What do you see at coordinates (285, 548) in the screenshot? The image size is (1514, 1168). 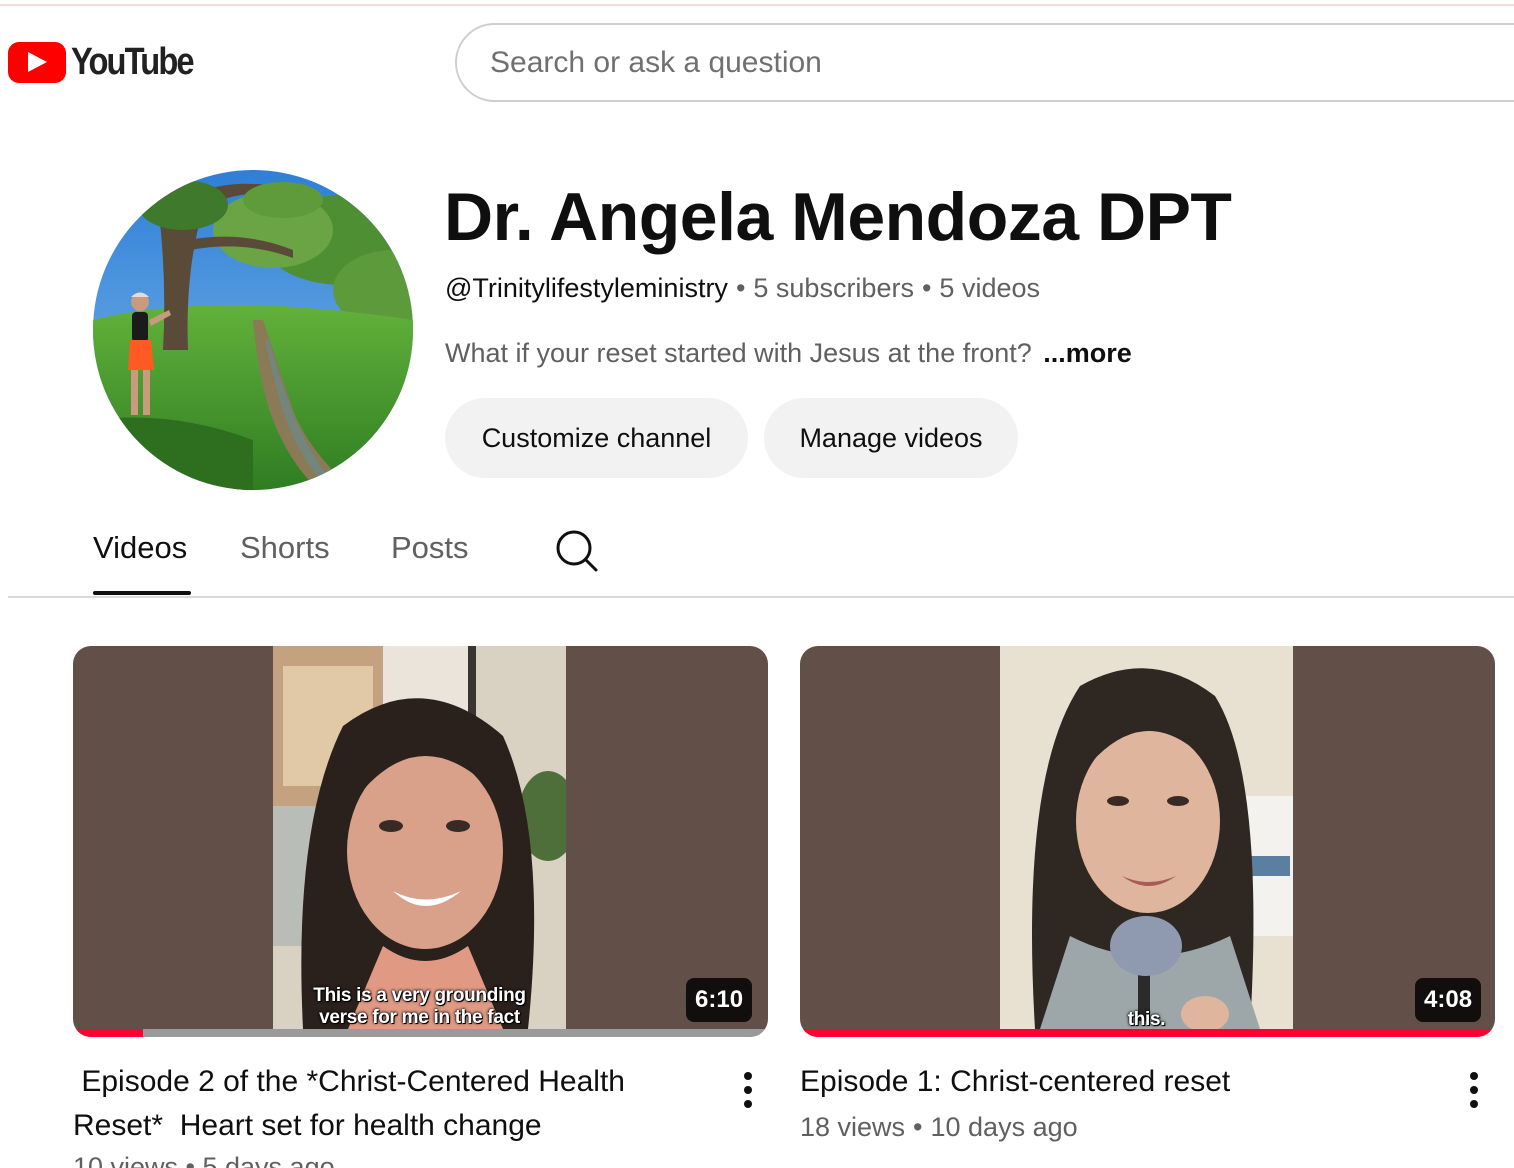 I see `tab-shorts: Shorts` at bounding box center [285, 548].